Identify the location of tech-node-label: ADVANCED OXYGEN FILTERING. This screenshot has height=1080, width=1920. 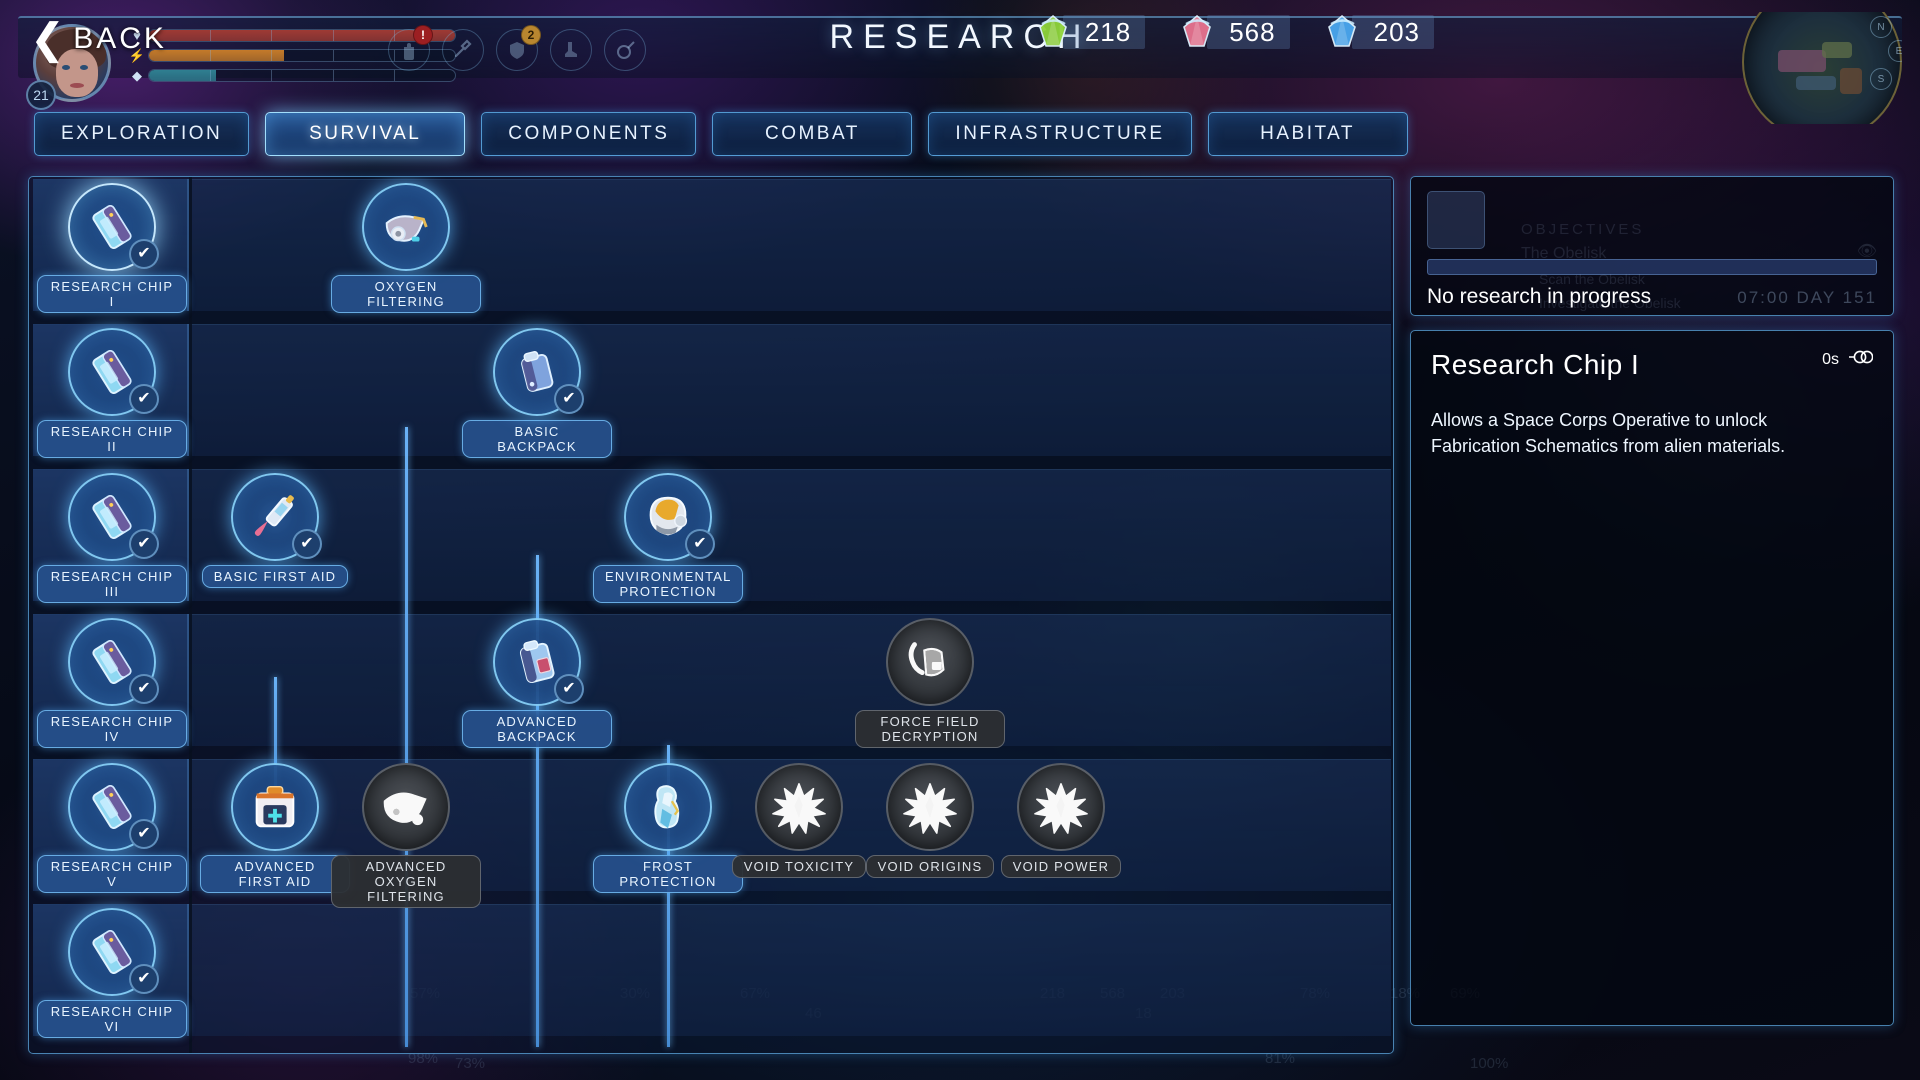
(406, 881).